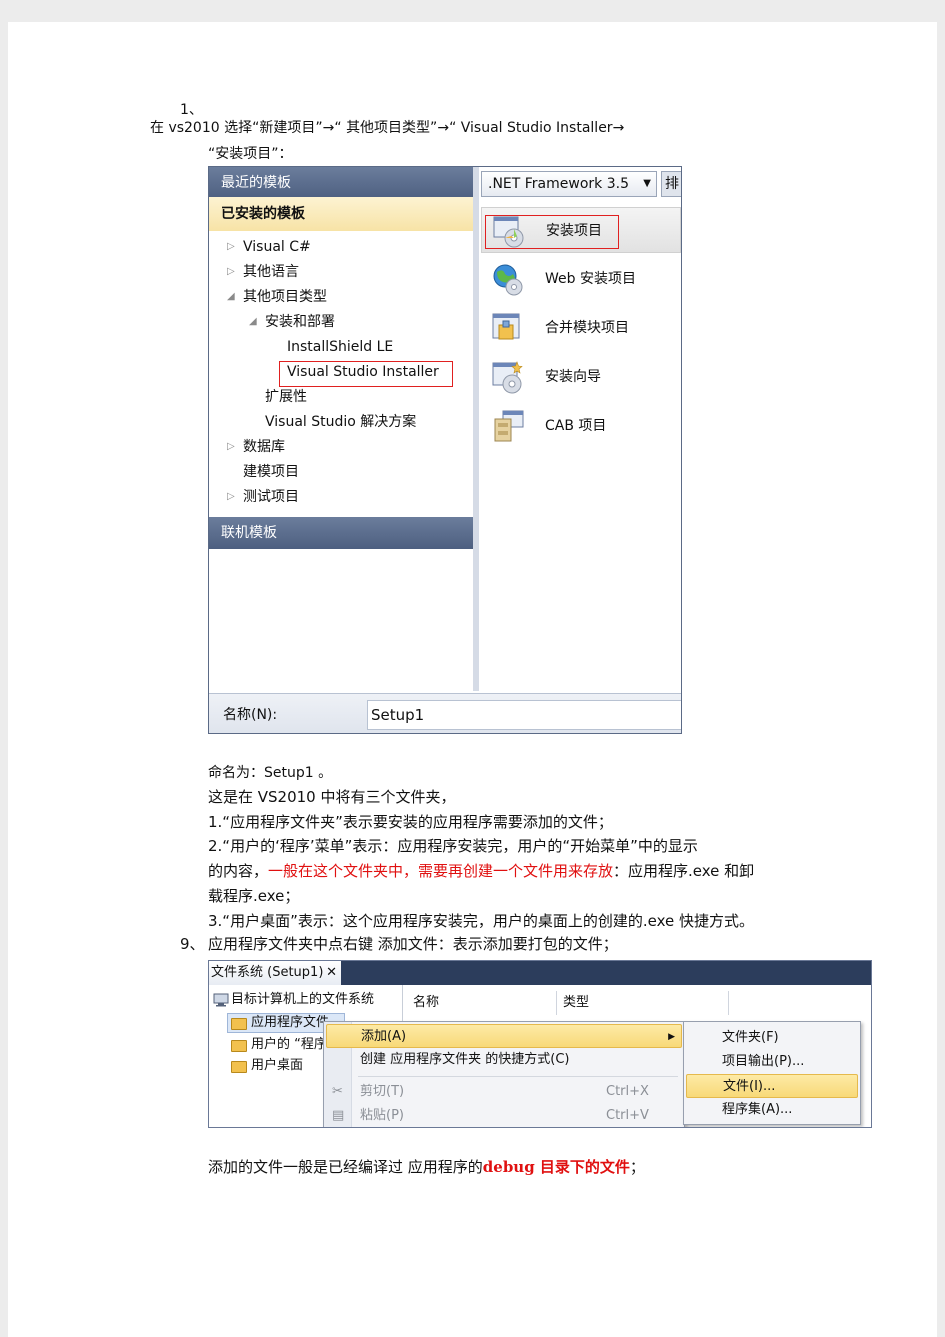 This screenshot has width=945, height=1337. What do you see at coordinates (250, 154) in the screenshot?
I see `step-1-line2: “安装项目”：` at bounding box center [250, 154].